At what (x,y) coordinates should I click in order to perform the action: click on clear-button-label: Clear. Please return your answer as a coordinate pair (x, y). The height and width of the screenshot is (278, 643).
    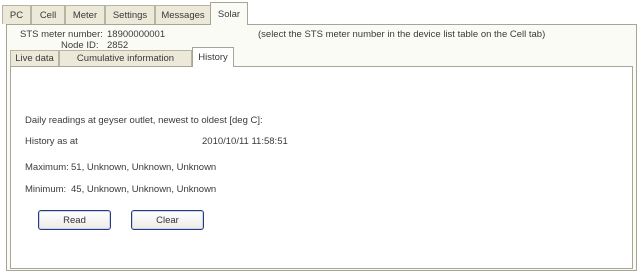
    Looking at the image, I should click on (167, 220).